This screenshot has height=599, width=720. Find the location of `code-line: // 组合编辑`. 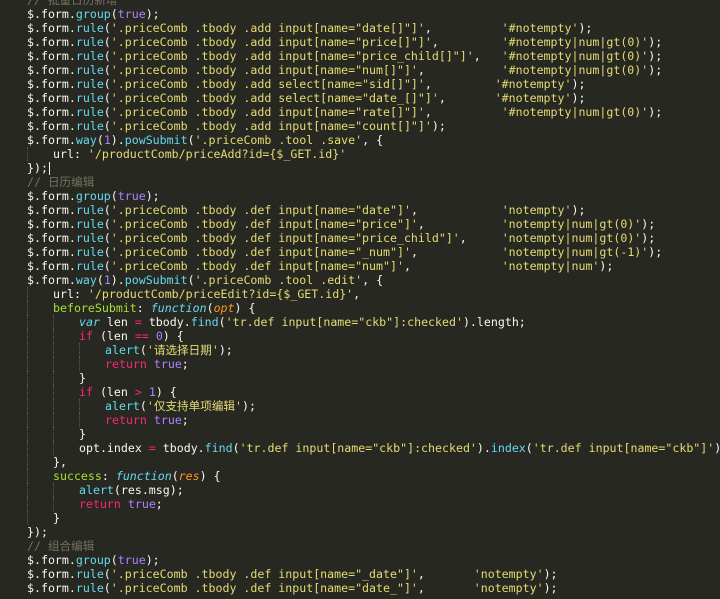

code-line: // 组合编辑 is located at coordinates (360, 546).